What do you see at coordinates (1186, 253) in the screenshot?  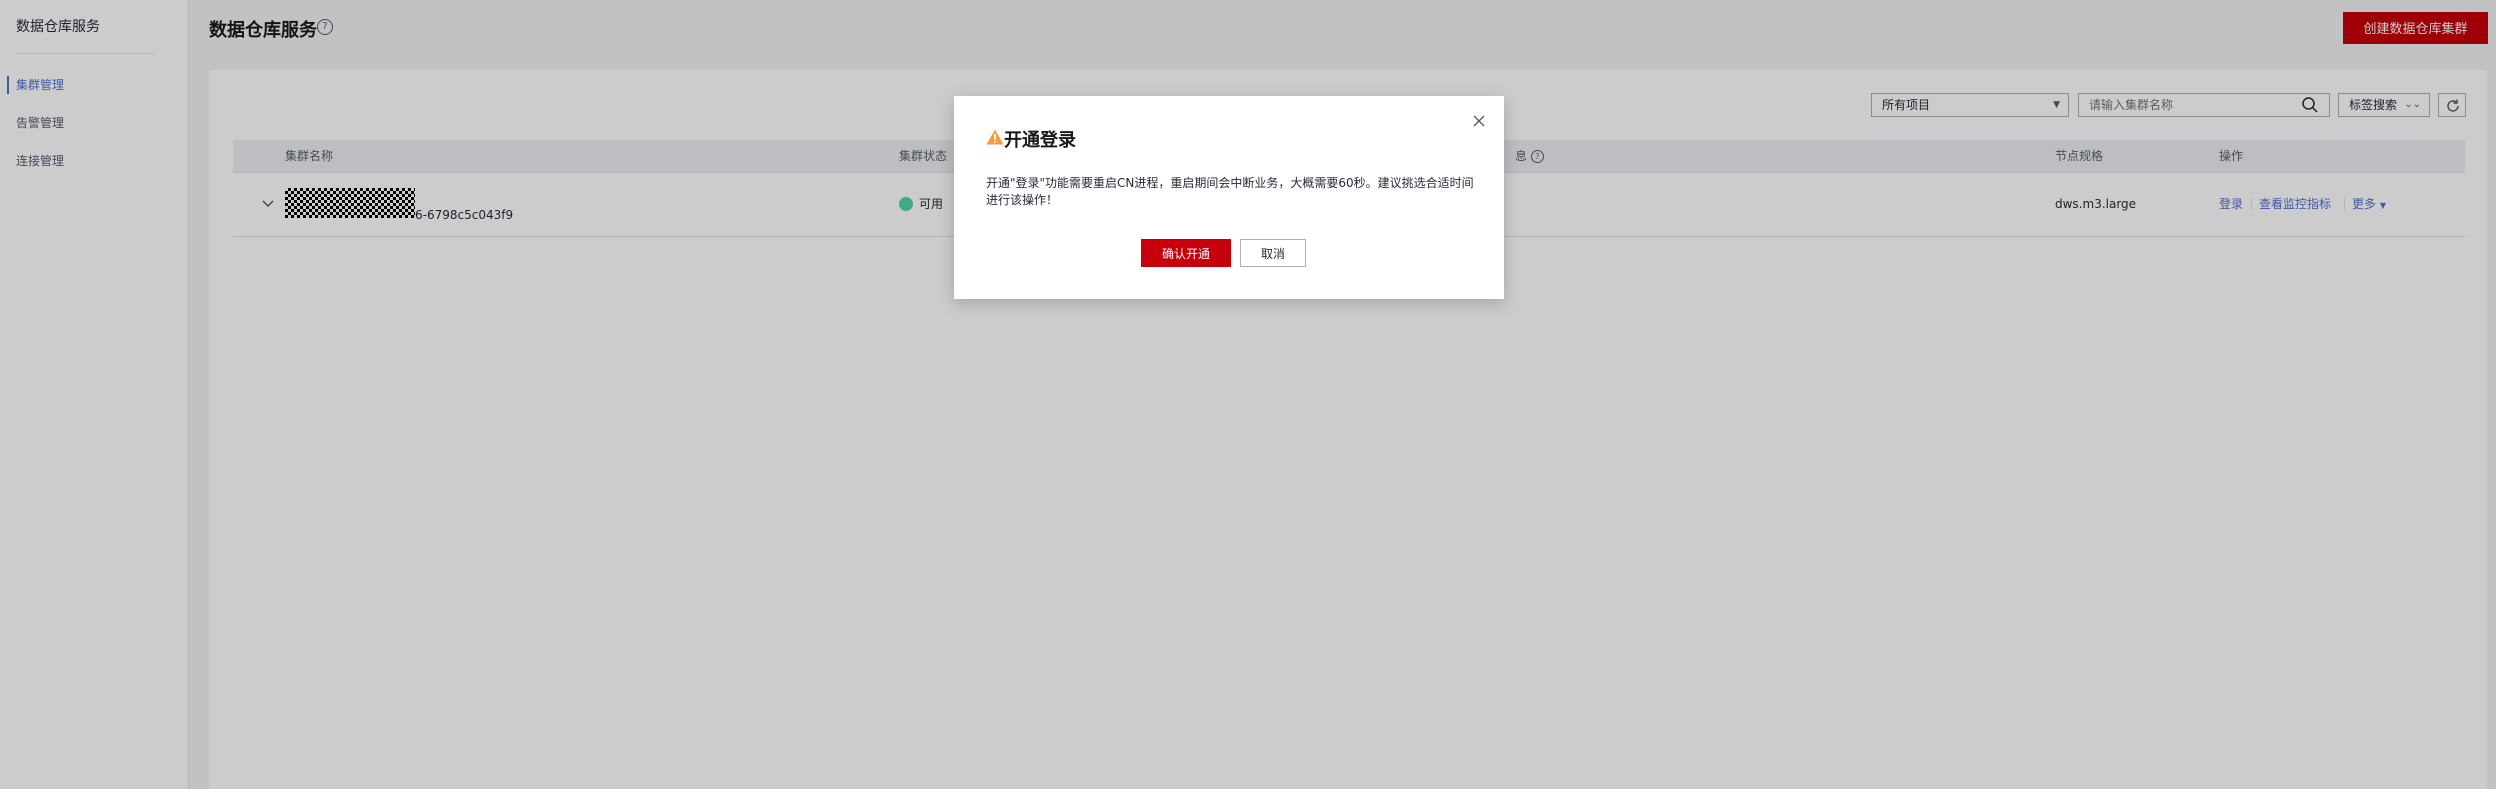 I see `confirm-enable-button: 确认开通` at bounding box center [1186, 253].